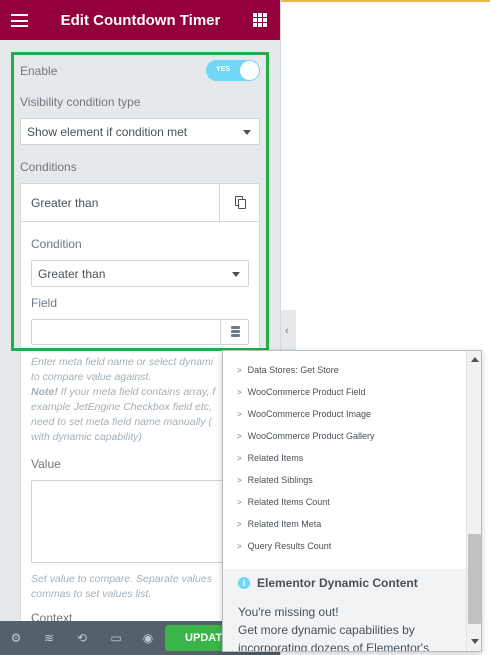 The width and height of the screenshot is (490, 655). I want to click on settings-icon: ⚙, so click(16, 638).